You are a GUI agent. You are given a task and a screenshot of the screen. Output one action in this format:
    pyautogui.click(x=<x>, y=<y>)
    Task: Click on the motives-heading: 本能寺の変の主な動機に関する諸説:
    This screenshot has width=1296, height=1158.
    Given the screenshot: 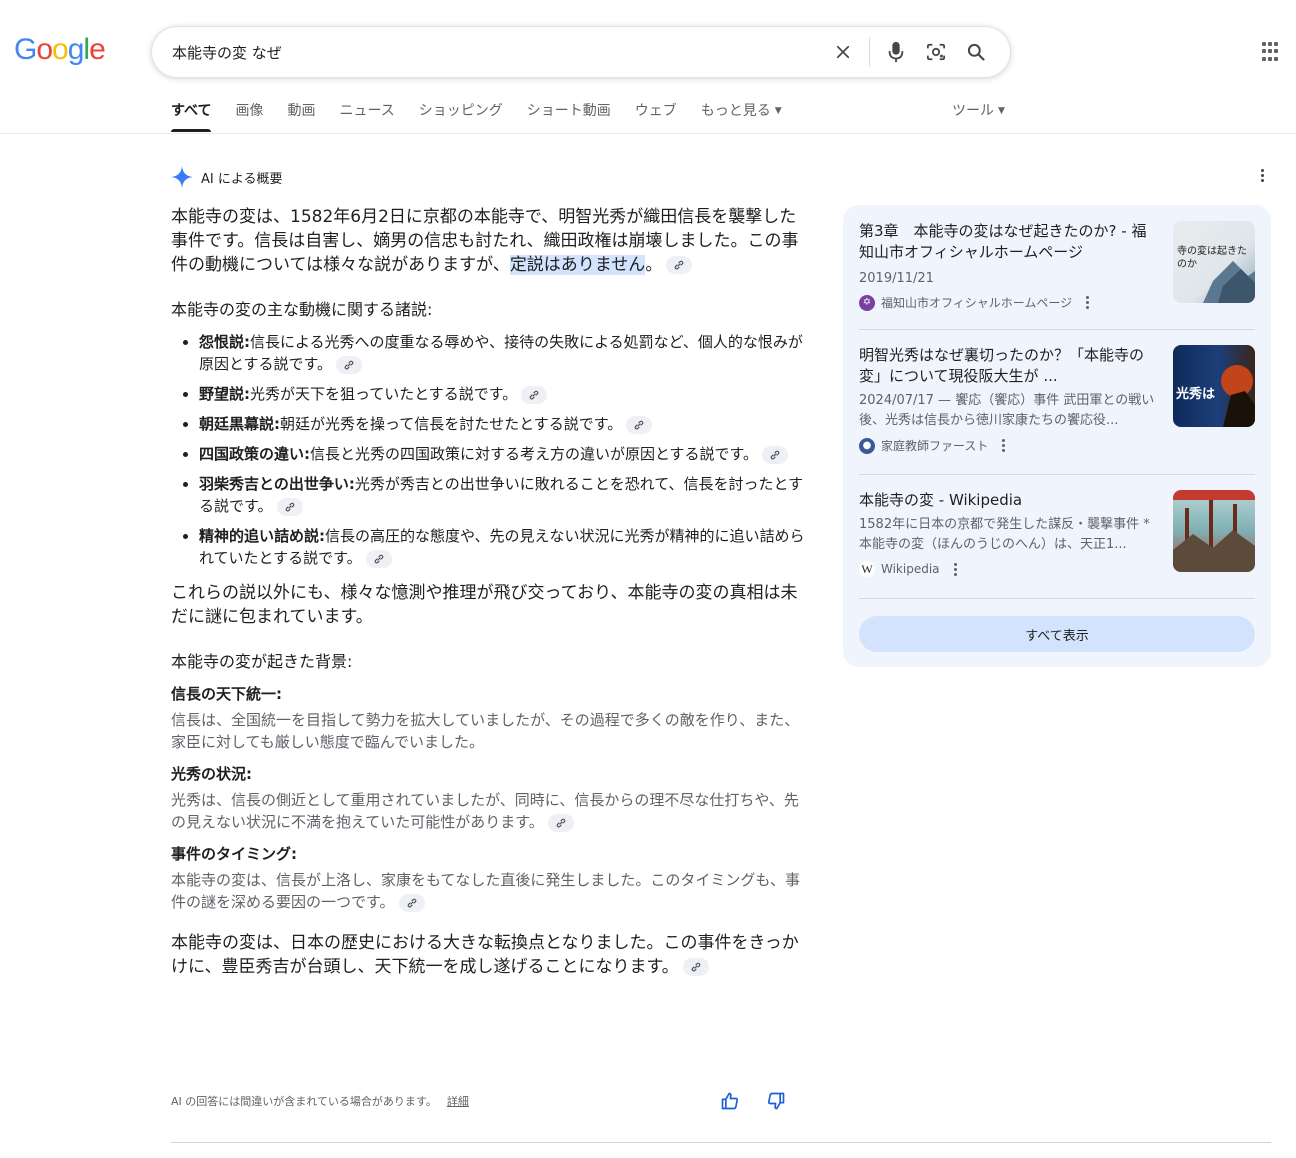 What is the action you would take?
    pyautogui.click(x=302, y=309)
    